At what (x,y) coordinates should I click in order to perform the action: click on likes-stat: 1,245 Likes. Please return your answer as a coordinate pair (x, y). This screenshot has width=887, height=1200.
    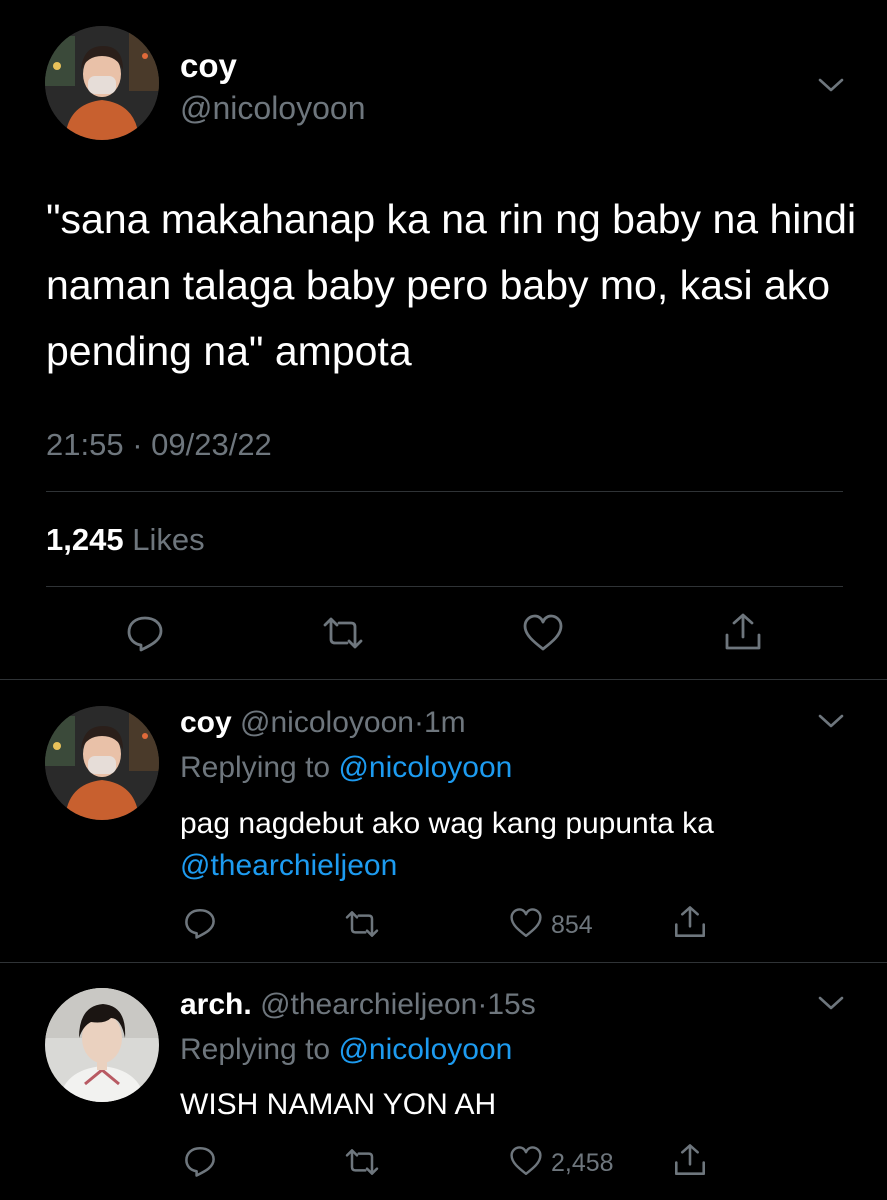
    Looking at the image, I should click on (125, 540).